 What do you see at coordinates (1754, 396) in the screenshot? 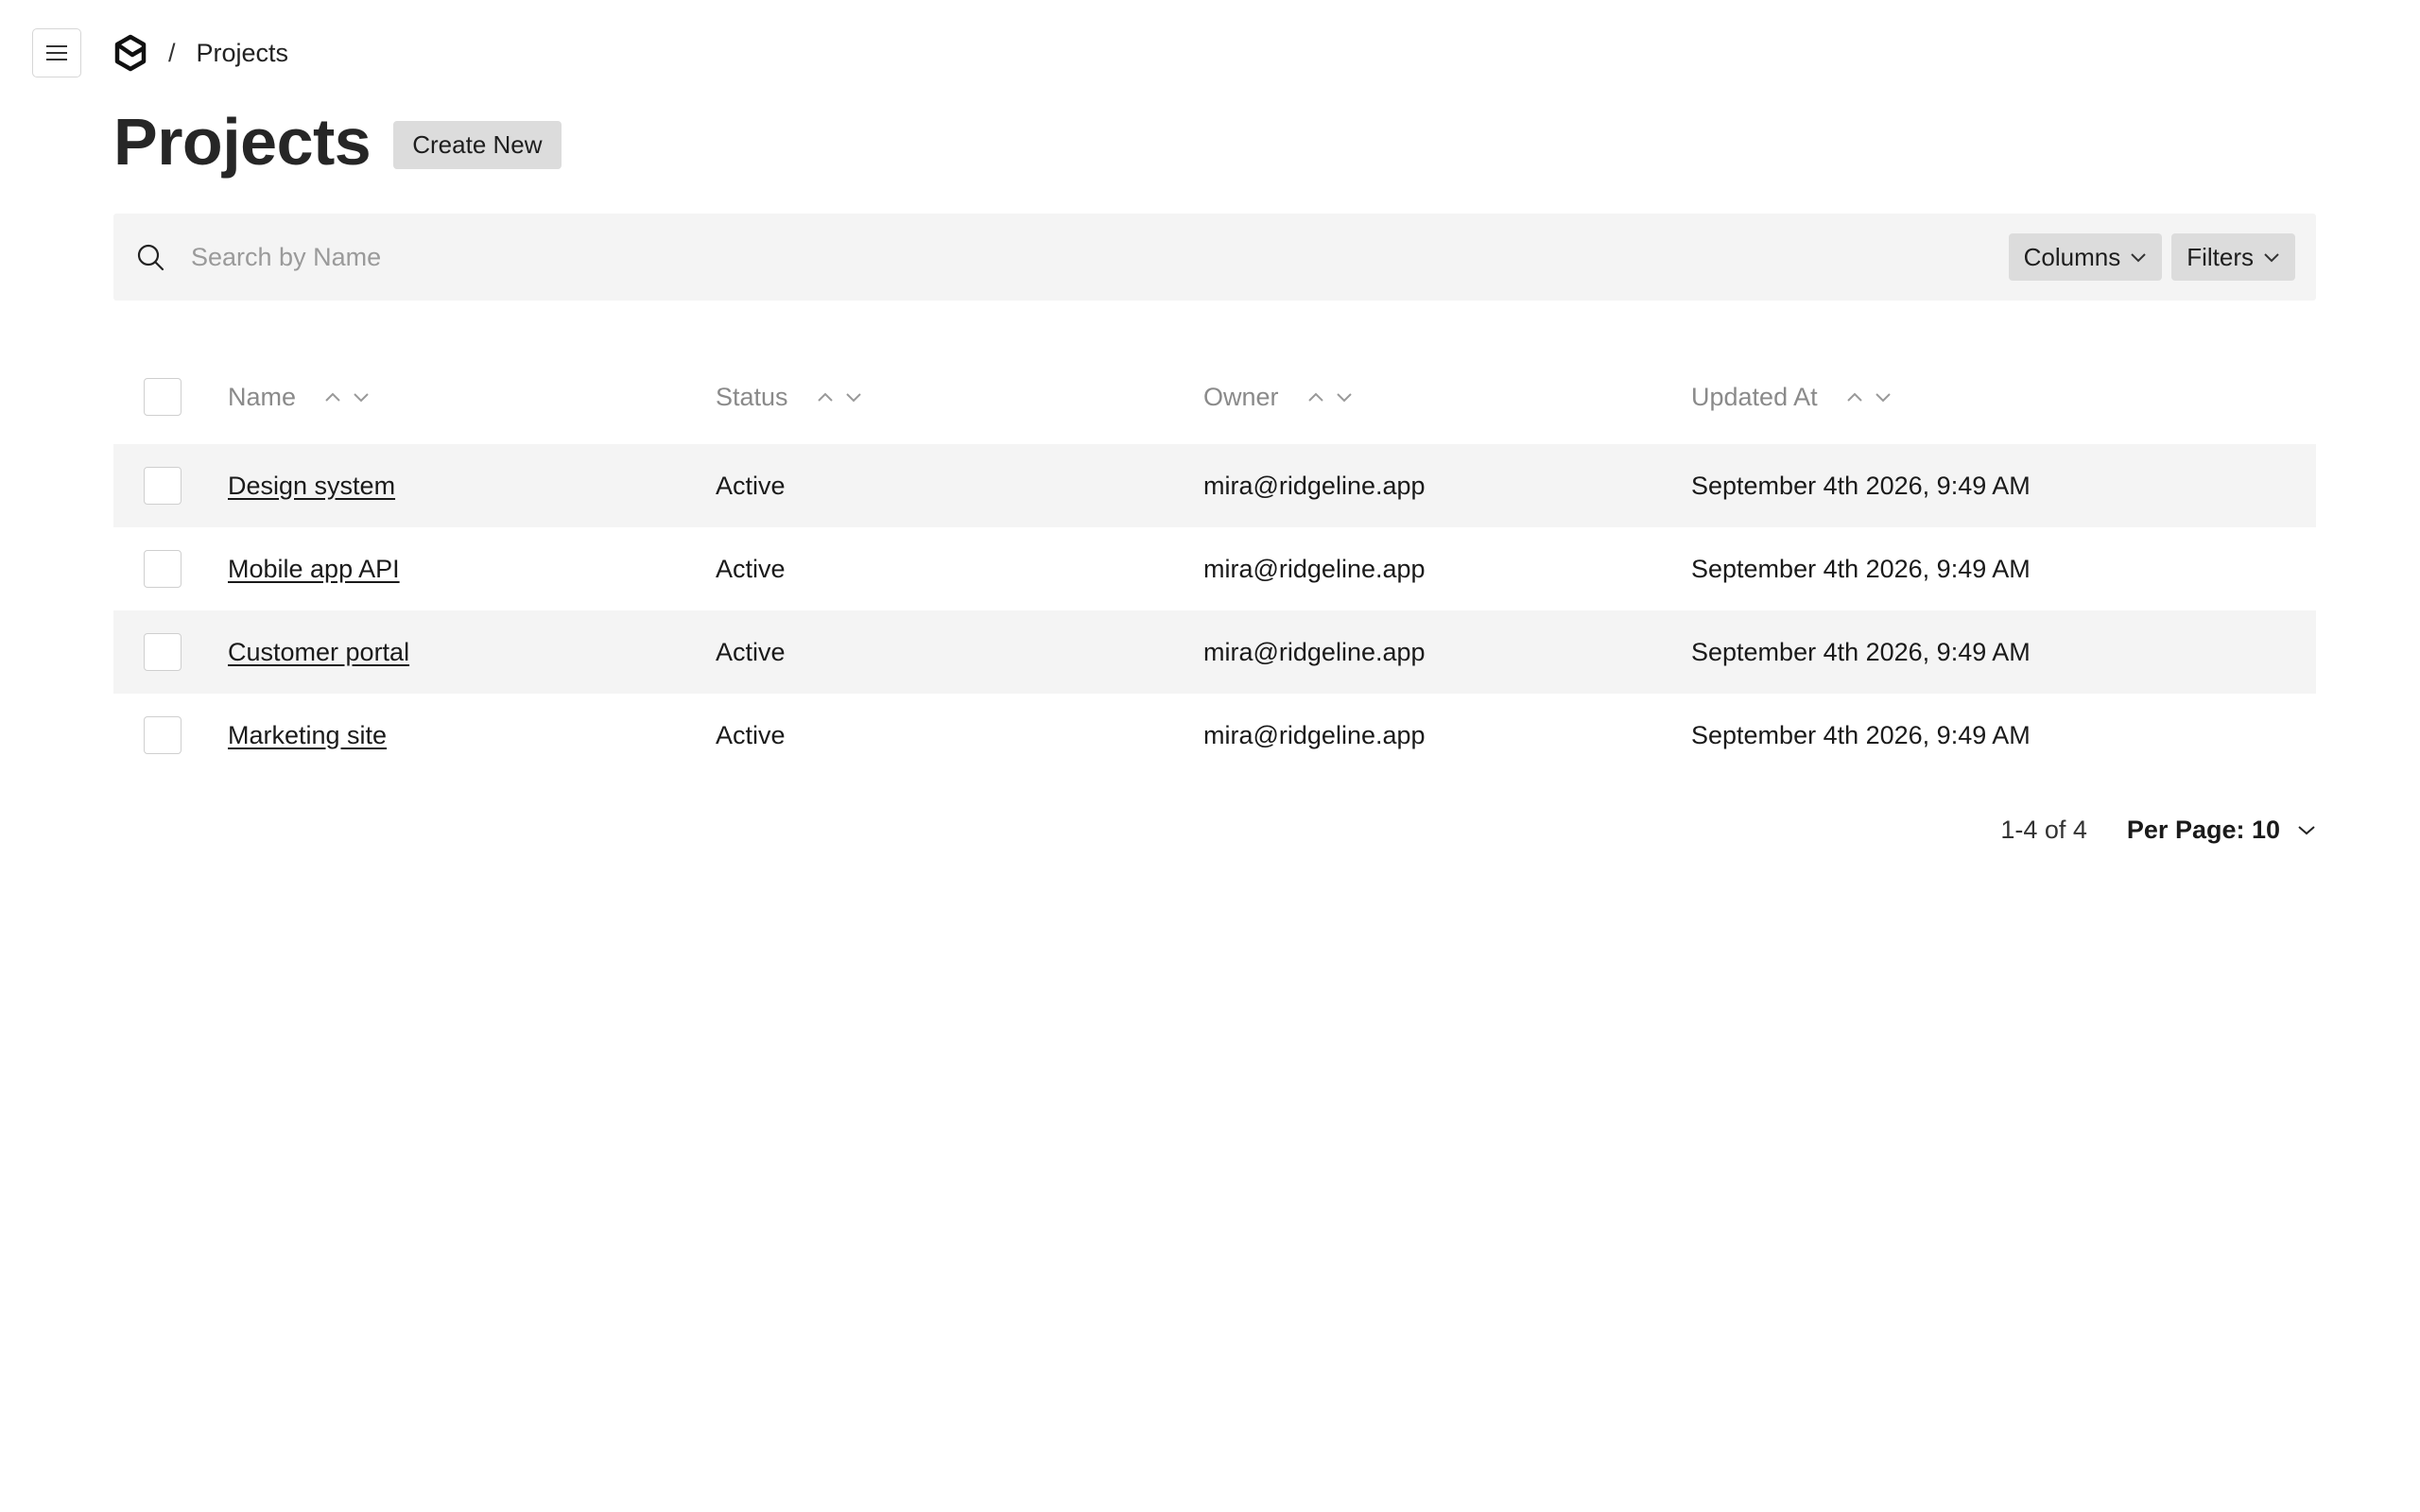
I see `column-header-label: Updated At` at bounding box center [1754, 396].